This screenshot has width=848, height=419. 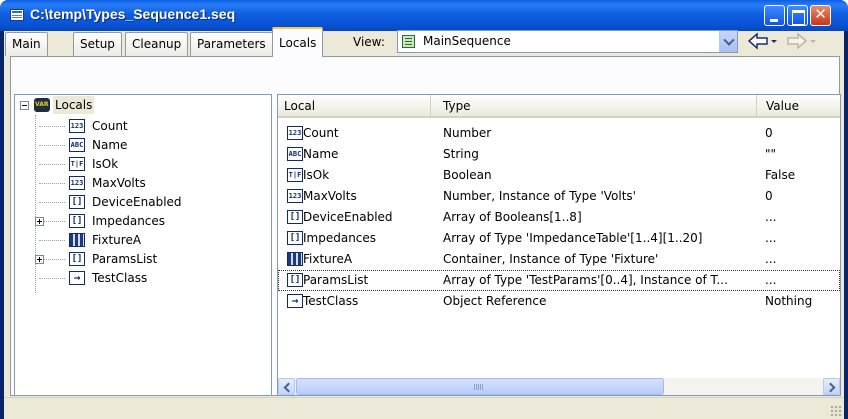 What do you see at coordinates (26, 44) in the screenshot?
I see `tab-main: Main` at bounding box center [26, 44].